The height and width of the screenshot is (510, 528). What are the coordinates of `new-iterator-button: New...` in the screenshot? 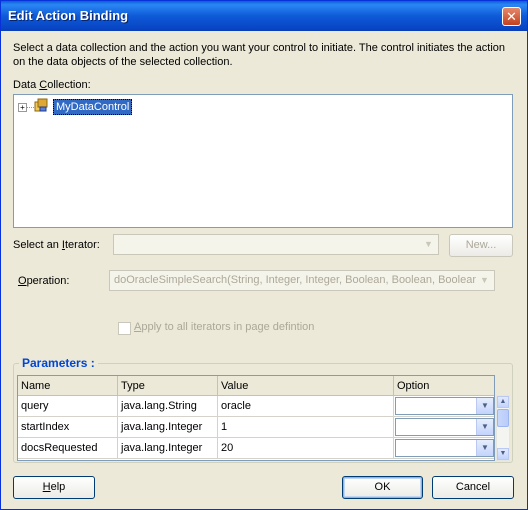 It's located at (481, 245).